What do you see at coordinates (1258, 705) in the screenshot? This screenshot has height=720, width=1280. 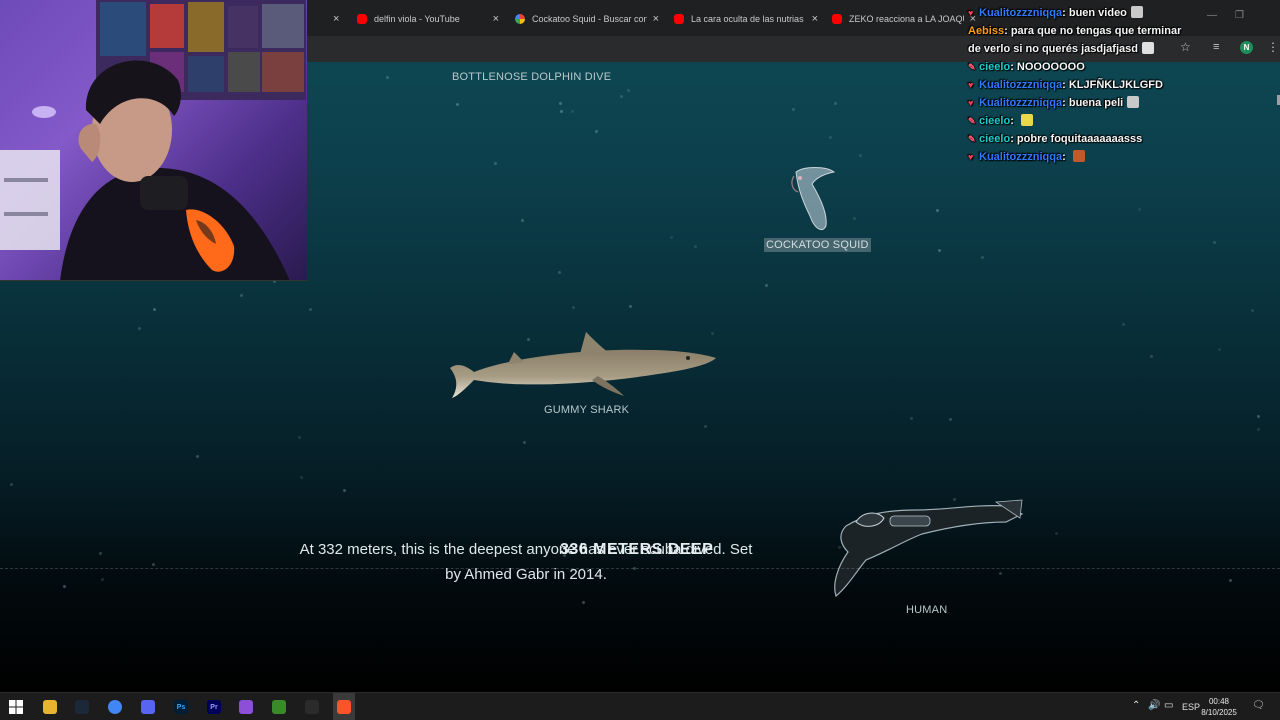 I see `notification-icon: 🗨` at bounding box center [1258, 705].